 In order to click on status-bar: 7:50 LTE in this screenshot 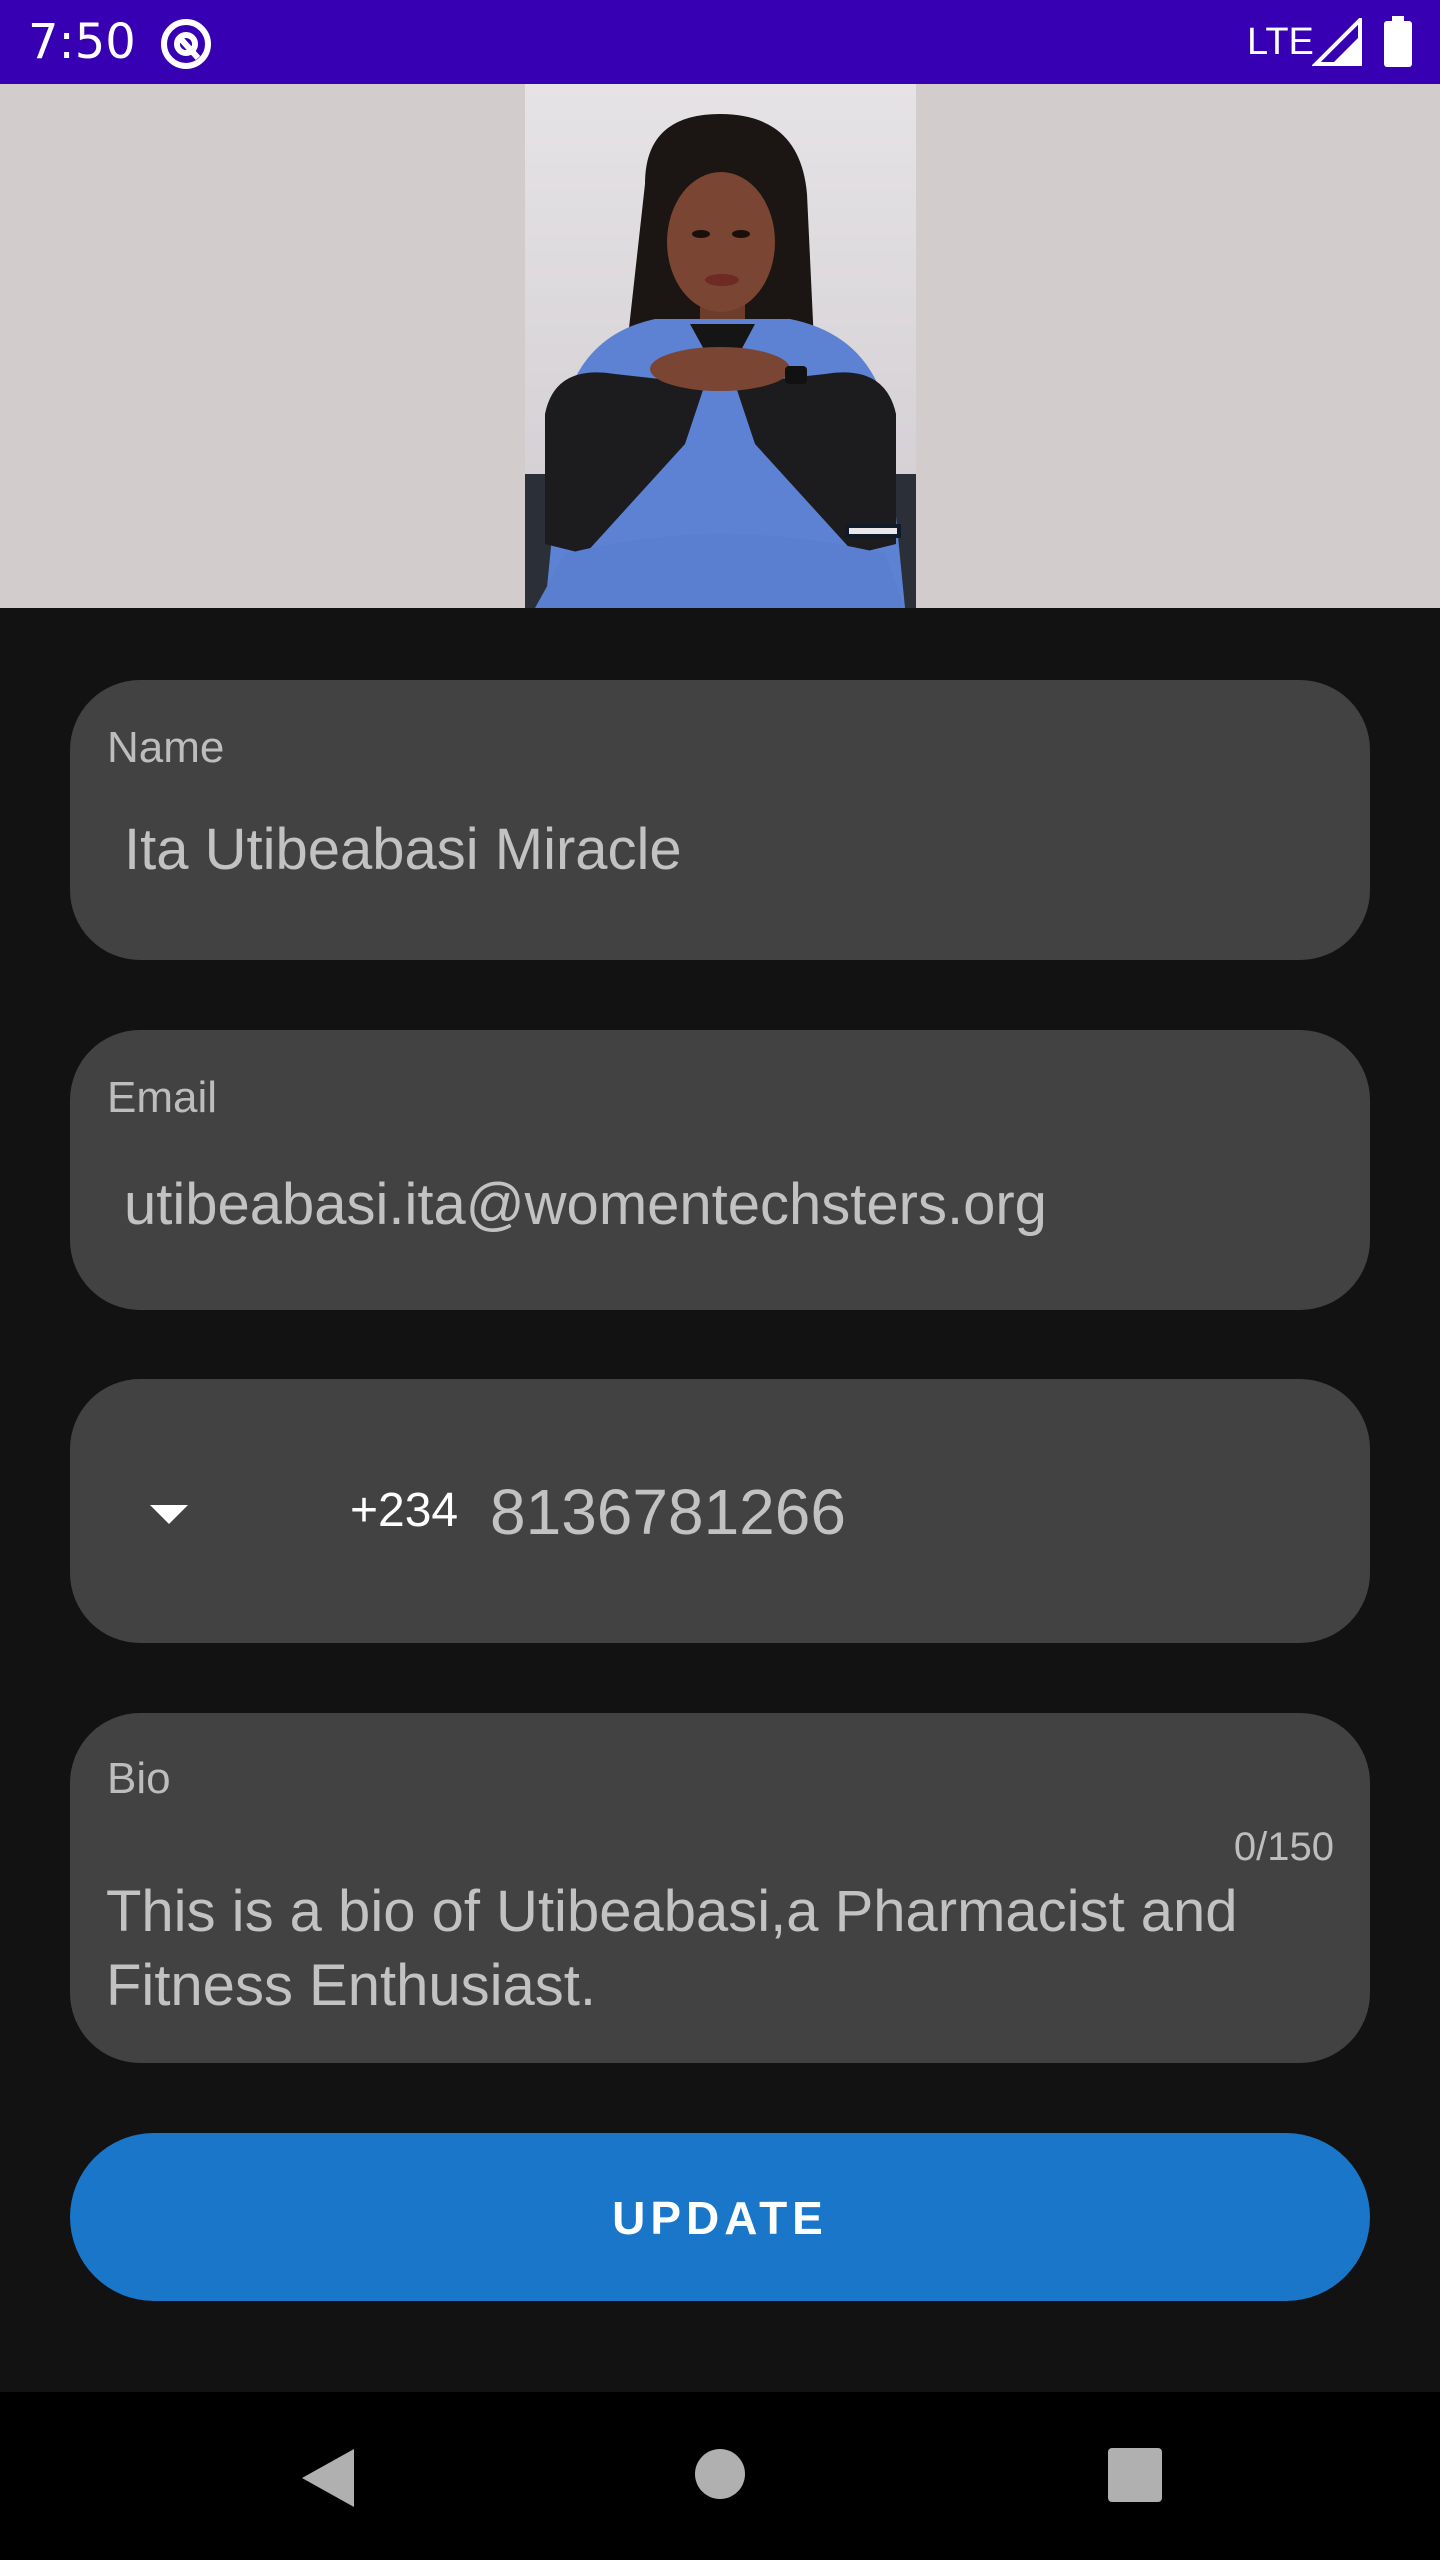, I will do `click(720, 42)`.